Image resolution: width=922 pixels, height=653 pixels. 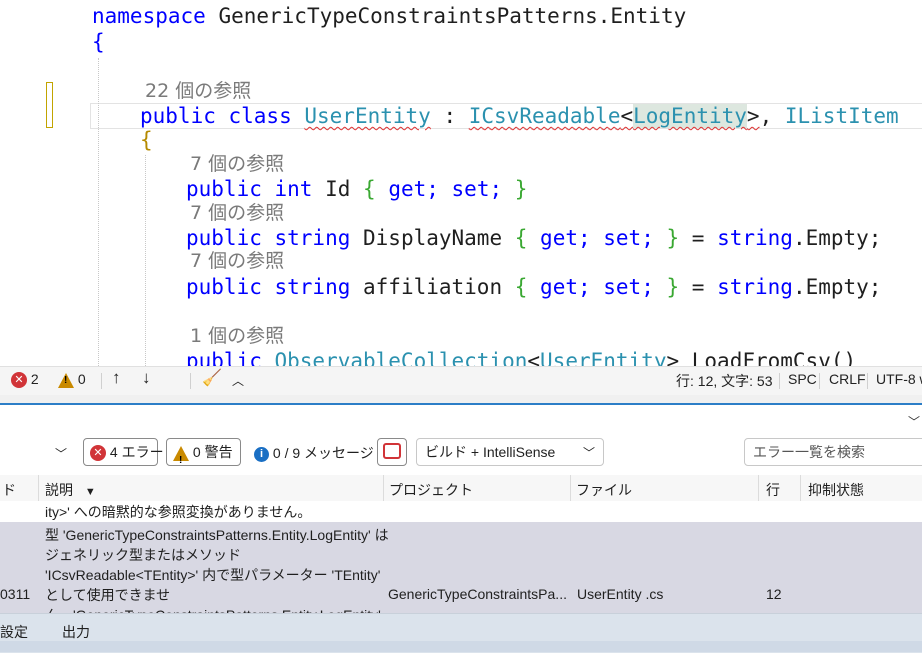 I want to click on clear-filter-button, so click(x=392, y=452).